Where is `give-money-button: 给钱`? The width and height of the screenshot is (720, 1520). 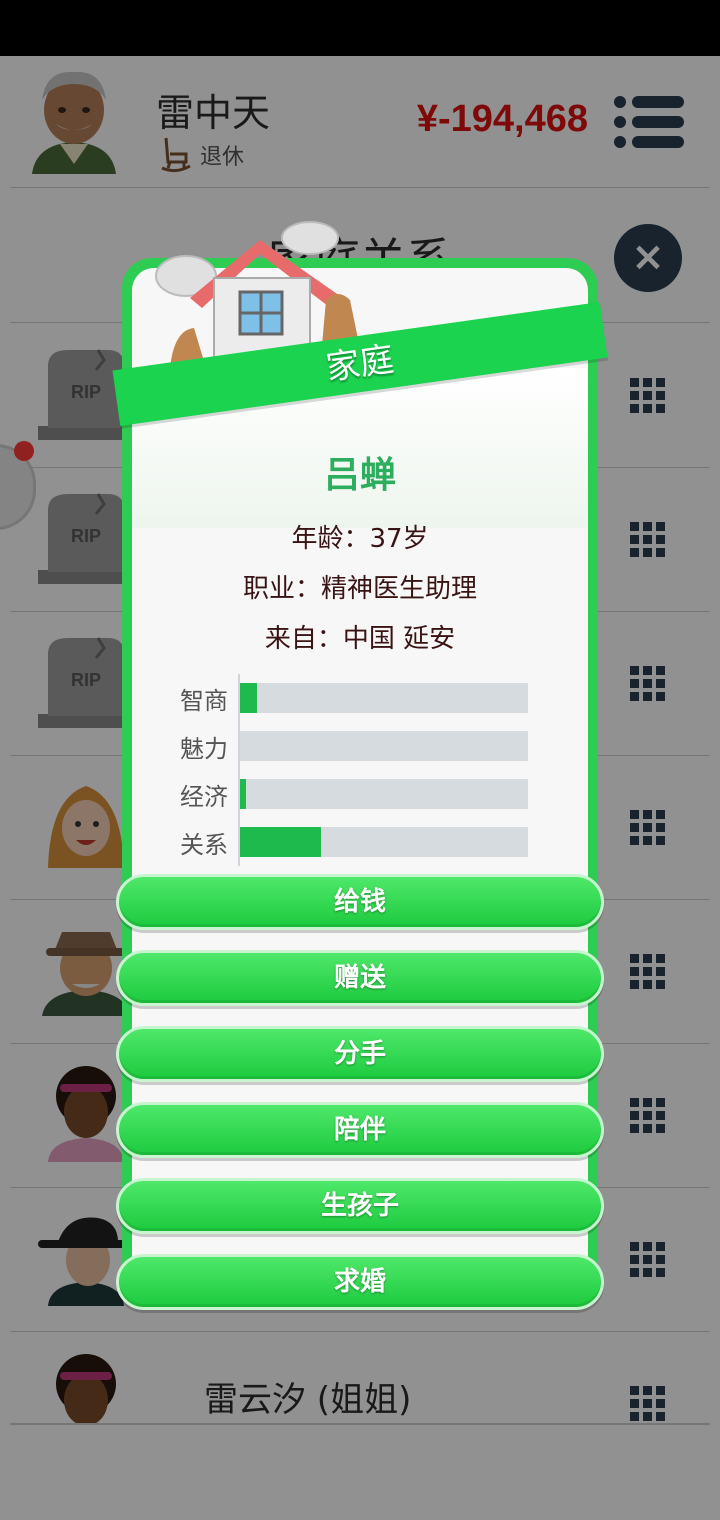
give-money-button: 给钱 is located at coordinates (360, 902).